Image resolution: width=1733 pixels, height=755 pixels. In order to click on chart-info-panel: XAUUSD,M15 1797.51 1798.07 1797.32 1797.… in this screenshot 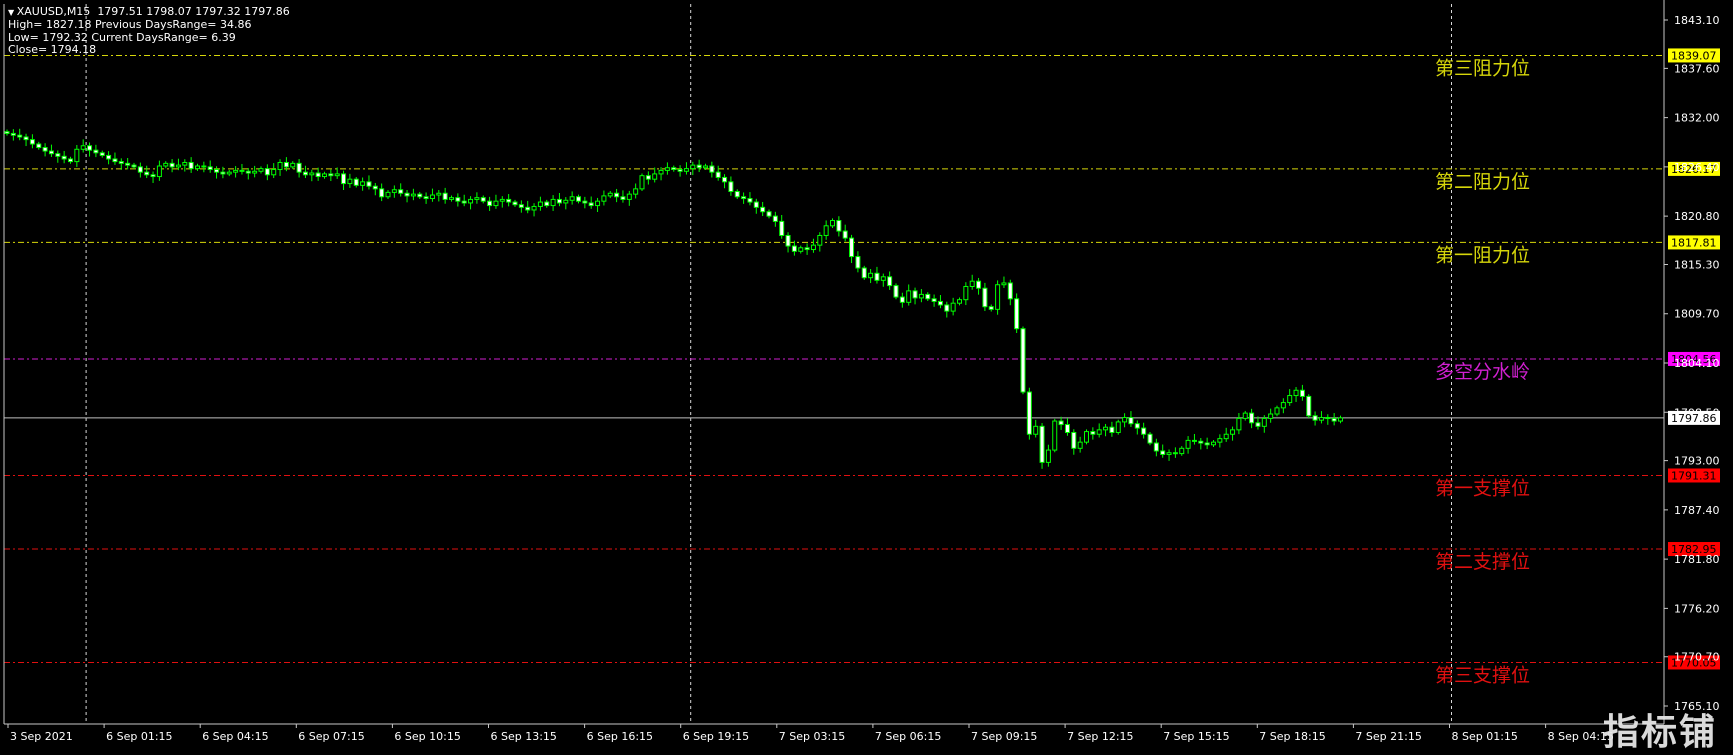, I will do `click(149, 31)`.